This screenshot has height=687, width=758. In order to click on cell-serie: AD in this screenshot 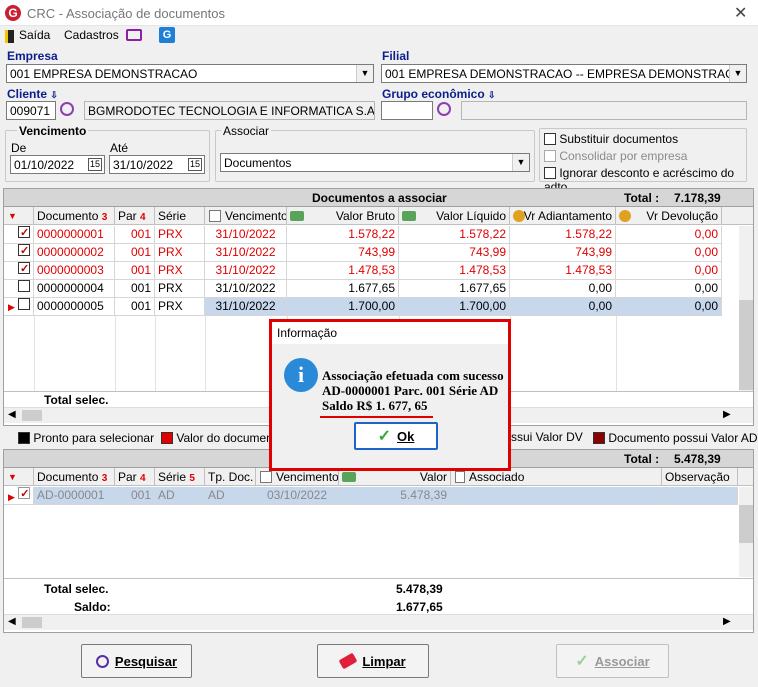, I will do `click(180, 496)`.